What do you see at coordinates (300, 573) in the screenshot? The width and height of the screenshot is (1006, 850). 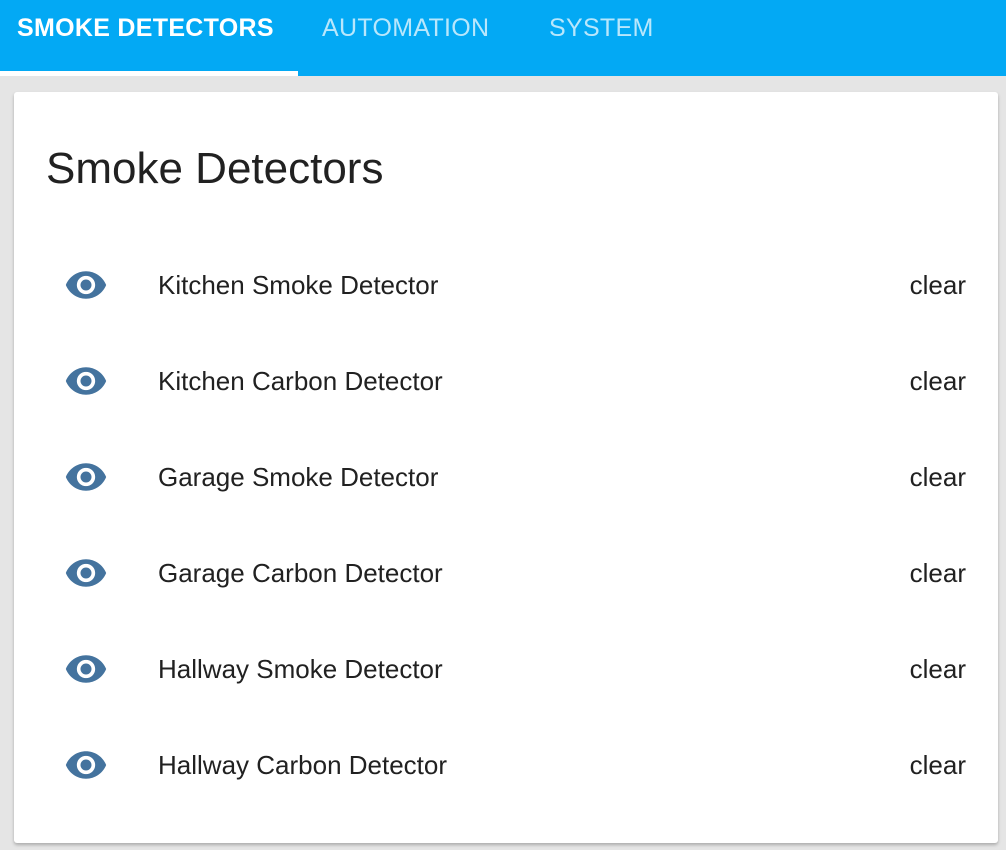 I see `entity-name: Garage Carbon Detector` at bounding box center [300, 573].